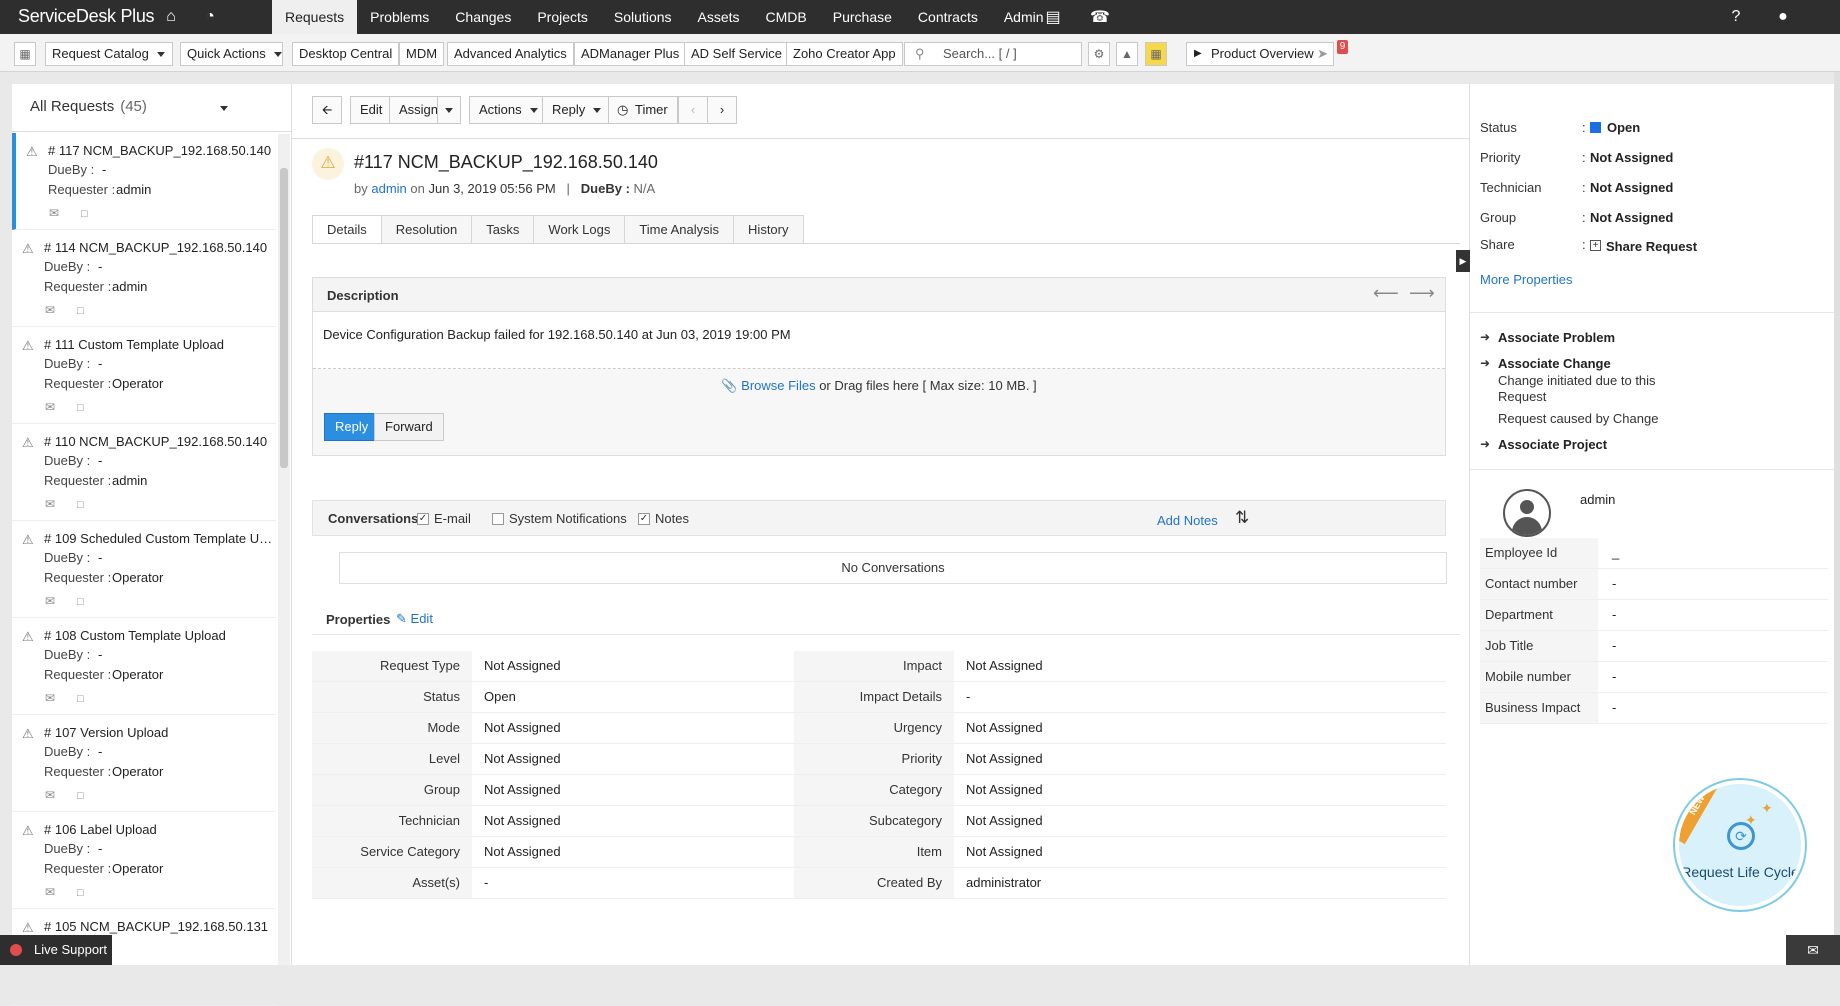 This screenshot has height=1006, width=1840. Describe the element at coordinates (1099, 54) in the screenshot. I see `scan-icon: ⚙` at that location.